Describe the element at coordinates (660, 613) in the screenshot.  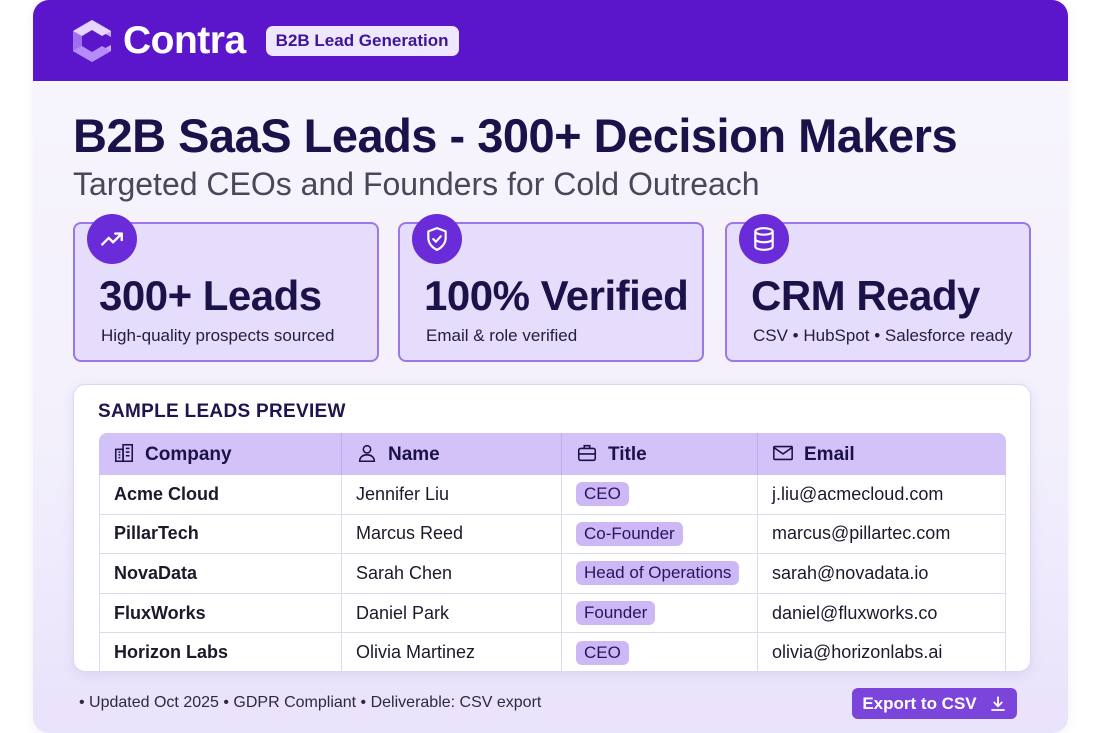
I see `cell-title: Founder` at that location.